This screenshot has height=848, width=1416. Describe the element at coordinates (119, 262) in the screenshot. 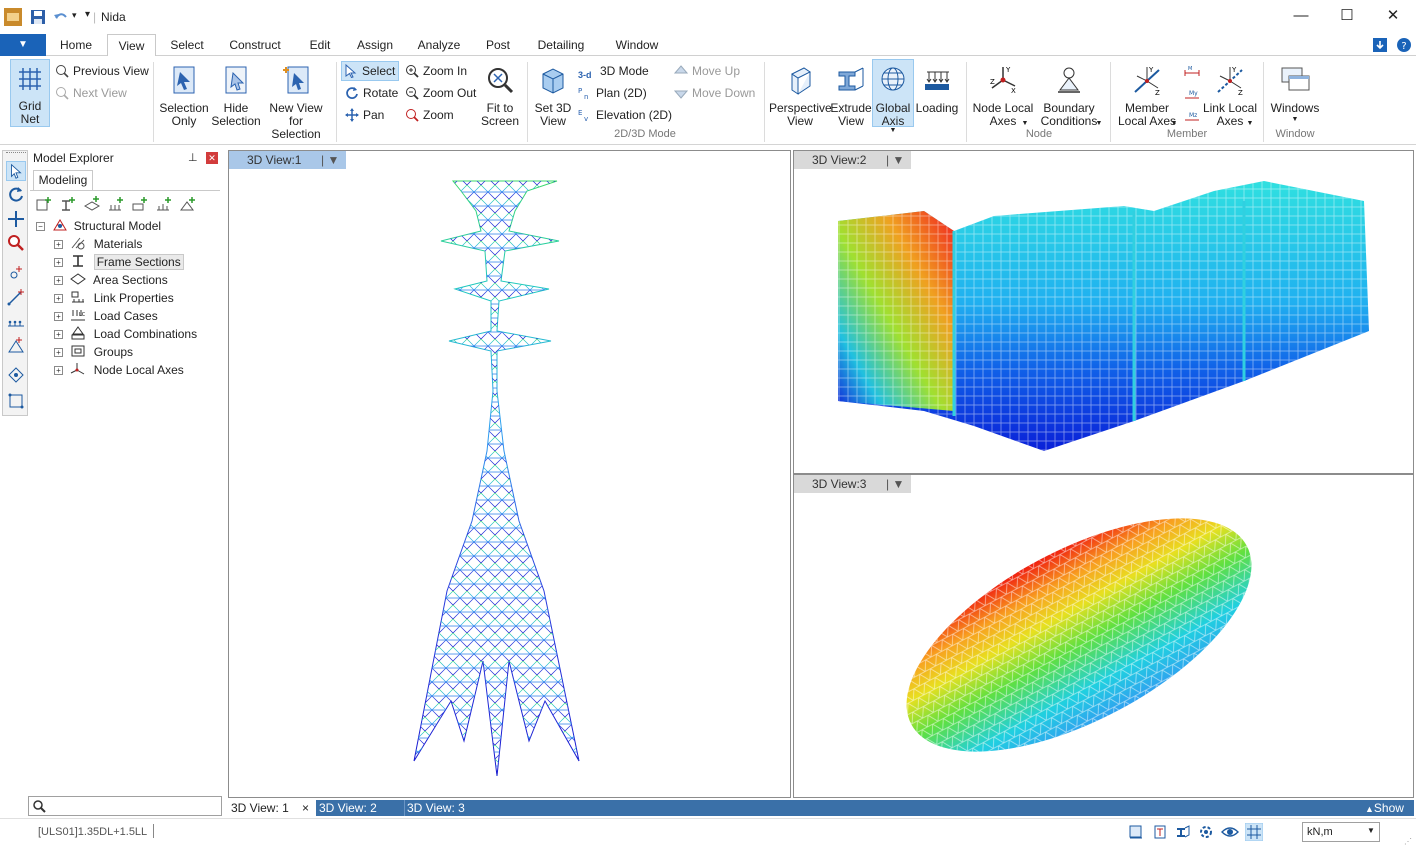

I see `tree-item-frame-sections: + Frame Sections` at that location.